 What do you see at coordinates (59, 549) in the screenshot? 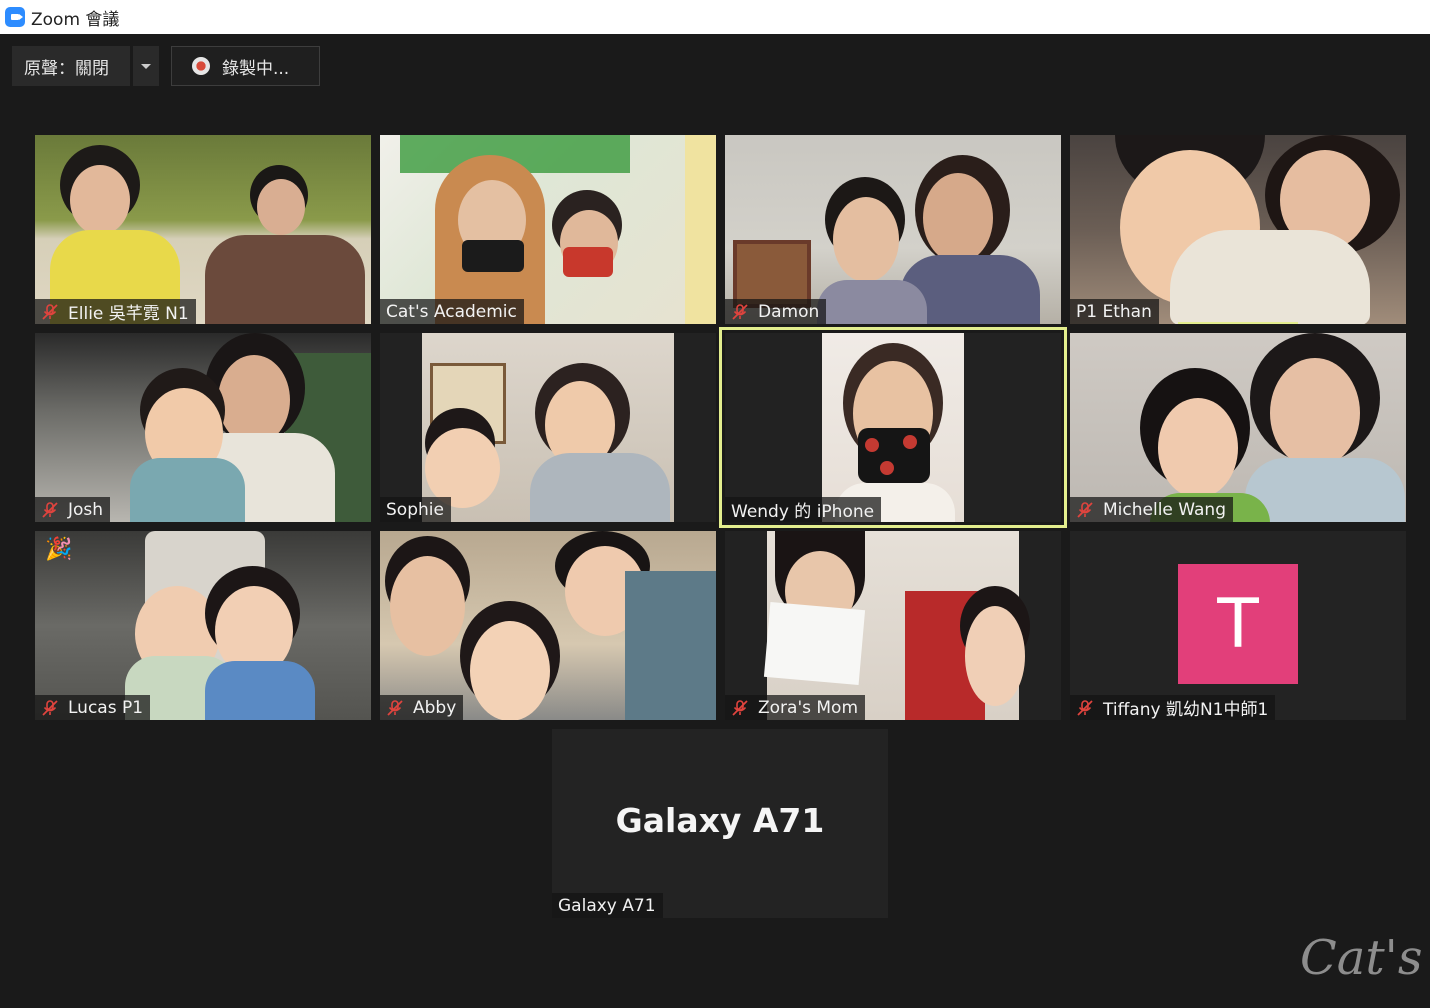
I see `party-popper-icon: 🎉` at bounding box center [59, 549].